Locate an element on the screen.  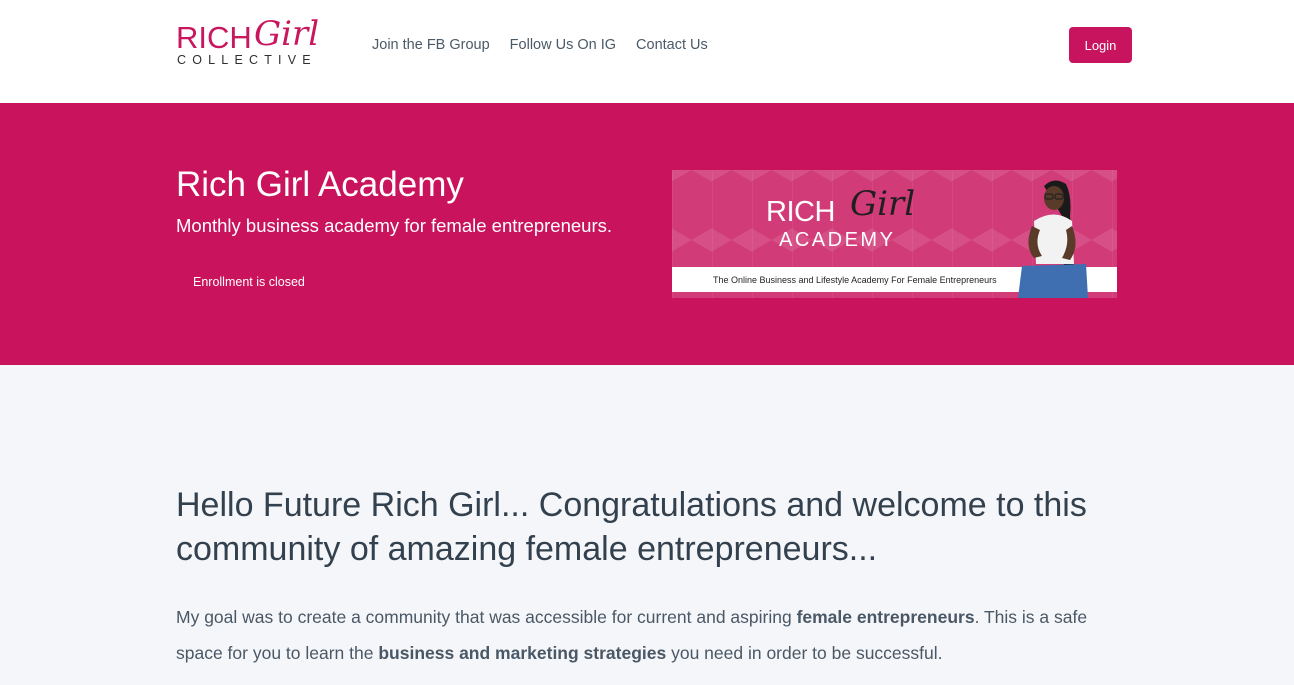
logo-collective-text: COLLECTIVE is located at coordinates (247, 60).